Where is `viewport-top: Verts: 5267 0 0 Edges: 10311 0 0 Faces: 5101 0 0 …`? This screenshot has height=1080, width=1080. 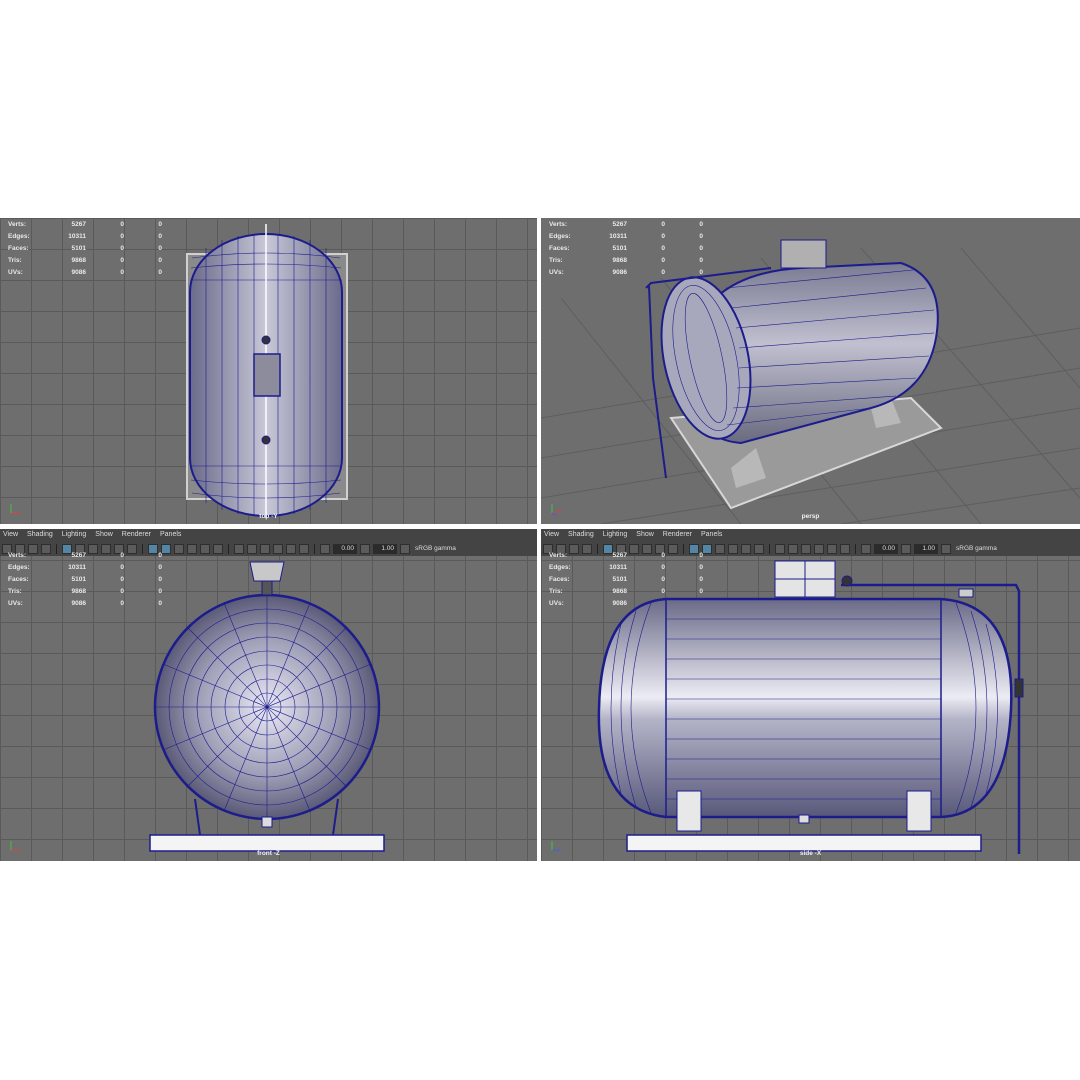
viewport-top: Verts: 5267 0 0 Edges: 10311 0 0 Faces: 5101 0 0 … is located at coordinates (268, 371).